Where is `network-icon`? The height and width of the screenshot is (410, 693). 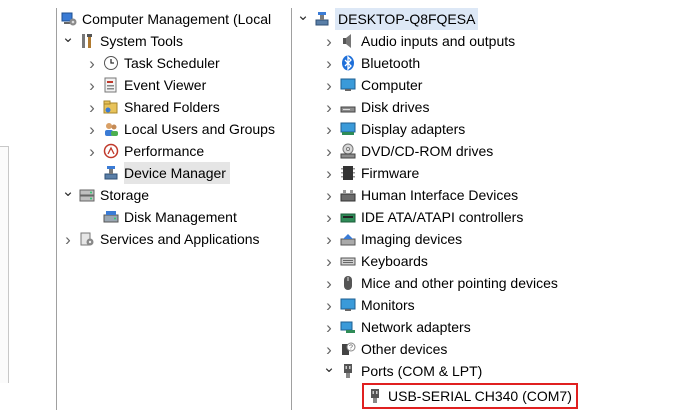 network-icon is located at coordinates (348, 327).